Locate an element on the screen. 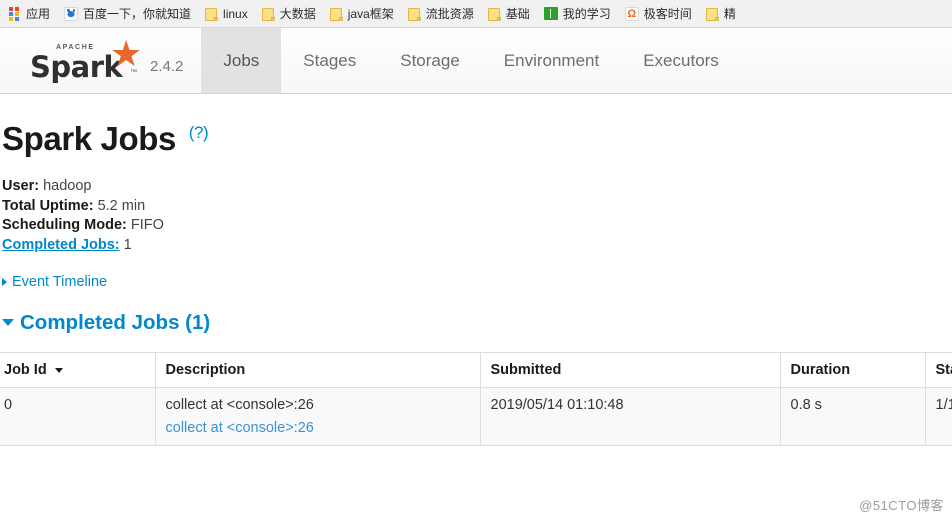 Image resolution: width=952 pixels, height=520 pixels. chevron-down-icon is located at coordinates (8, 323).